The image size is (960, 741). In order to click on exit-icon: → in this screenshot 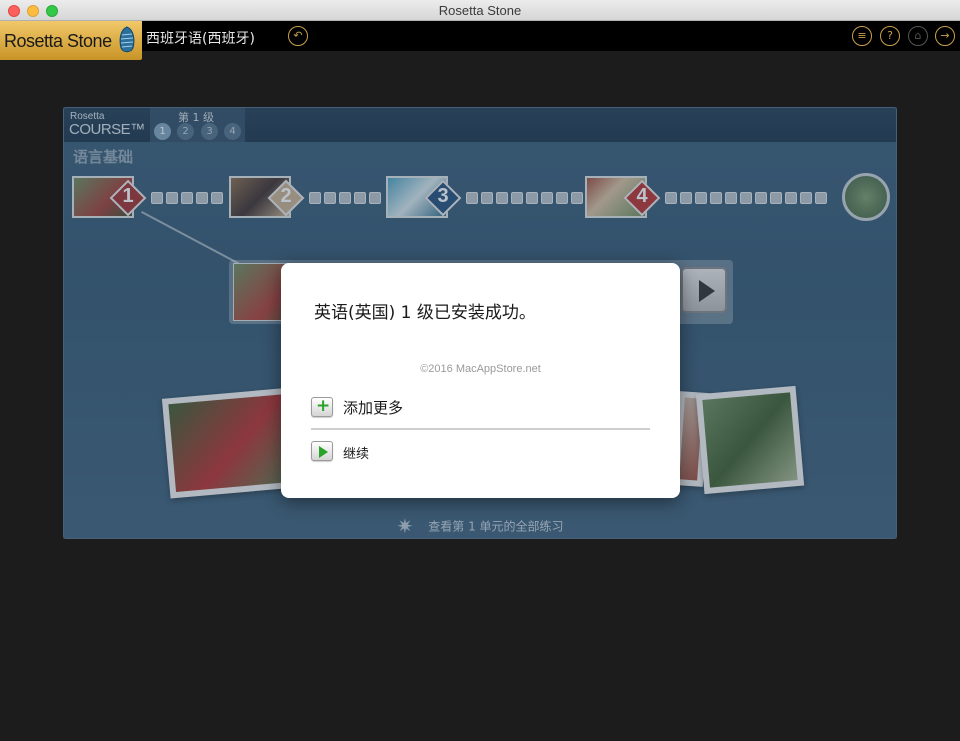, I will do `click(945, 36)`.